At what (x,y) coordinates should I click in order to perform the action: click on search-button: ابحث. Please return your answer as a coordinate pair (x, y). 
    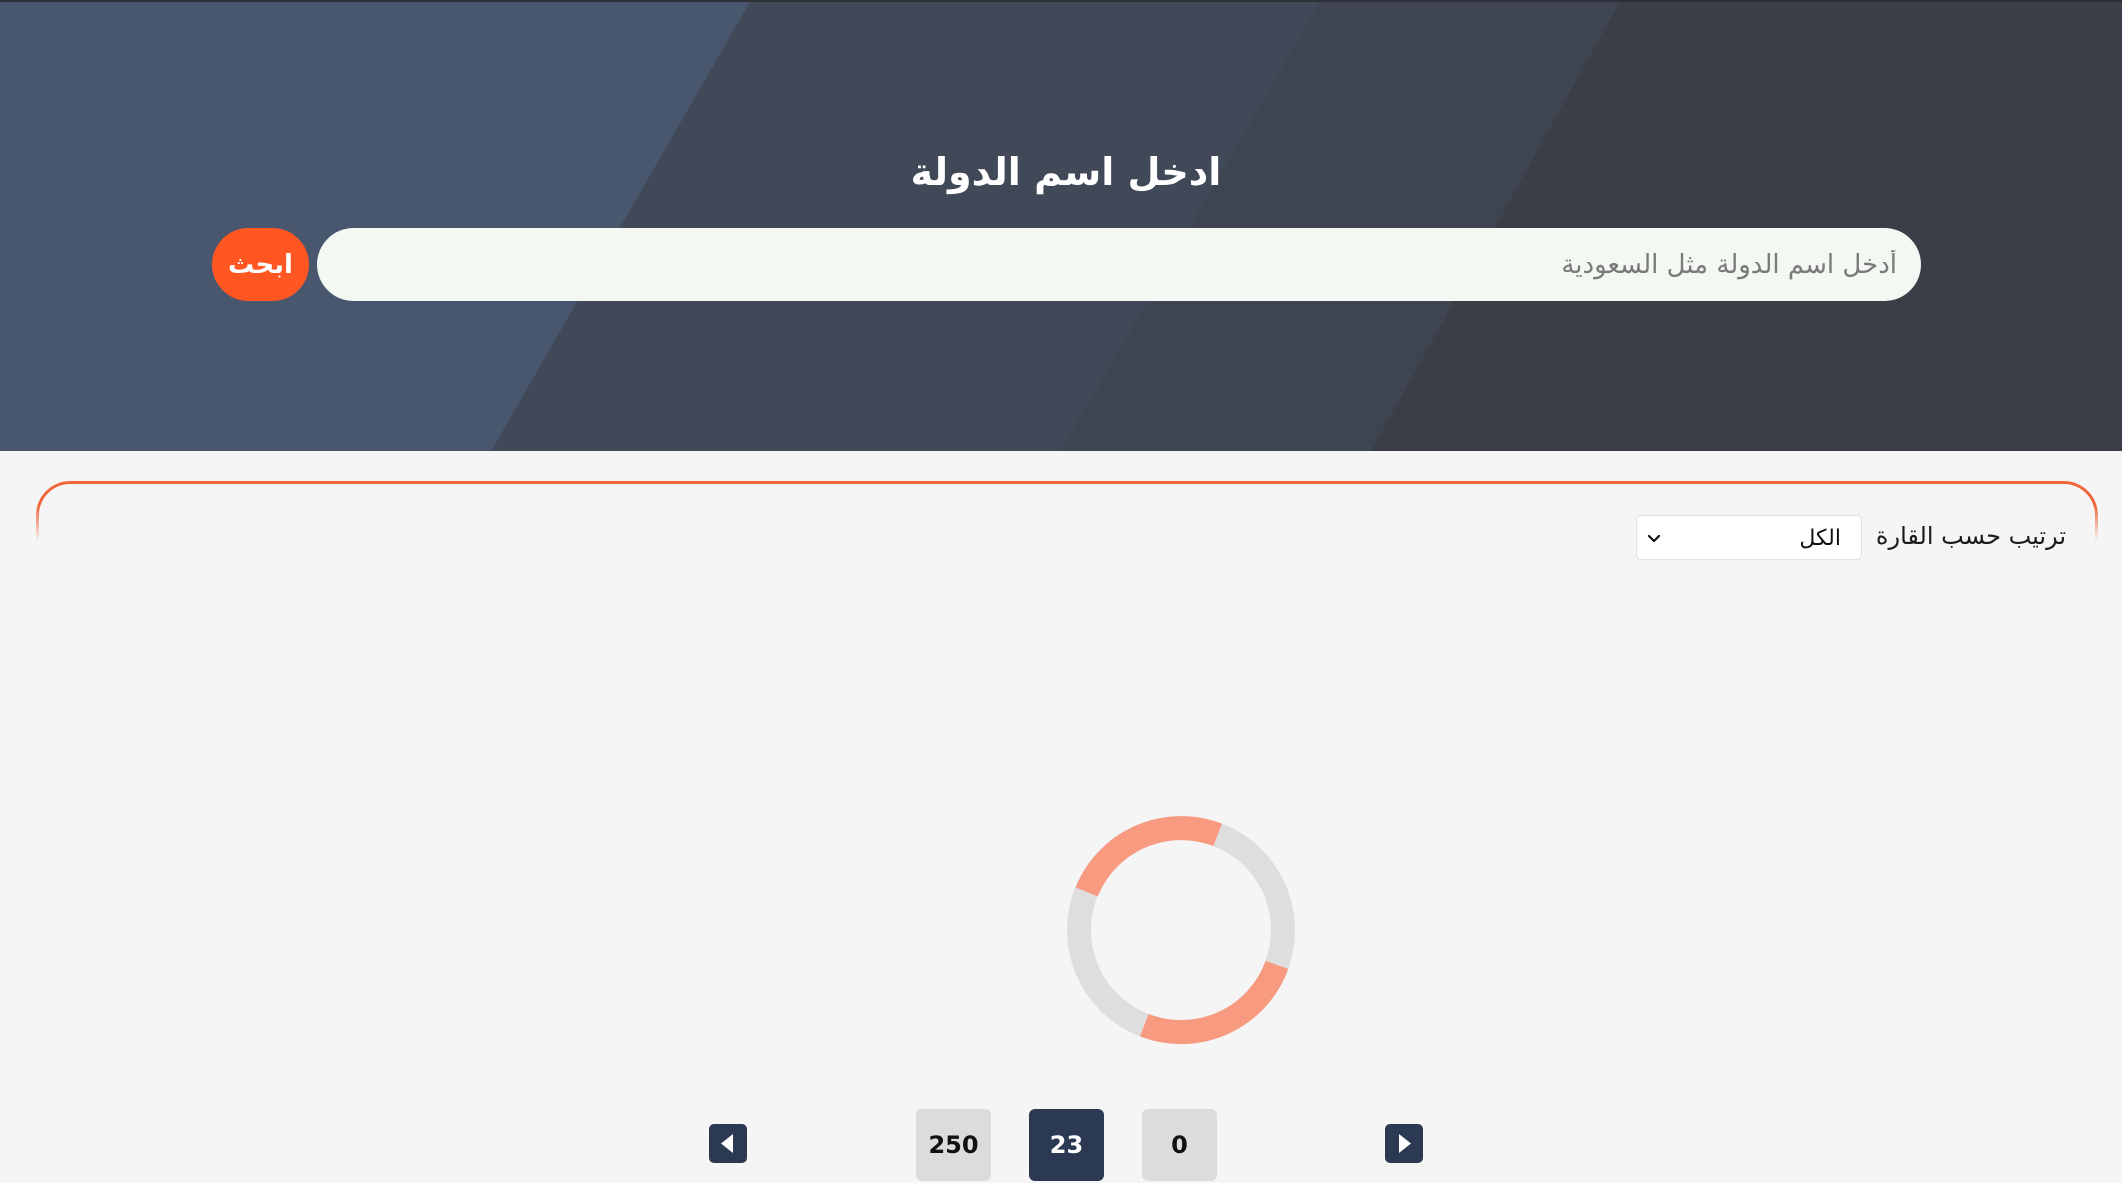
    Looking at the image, I should click on (260, 264).